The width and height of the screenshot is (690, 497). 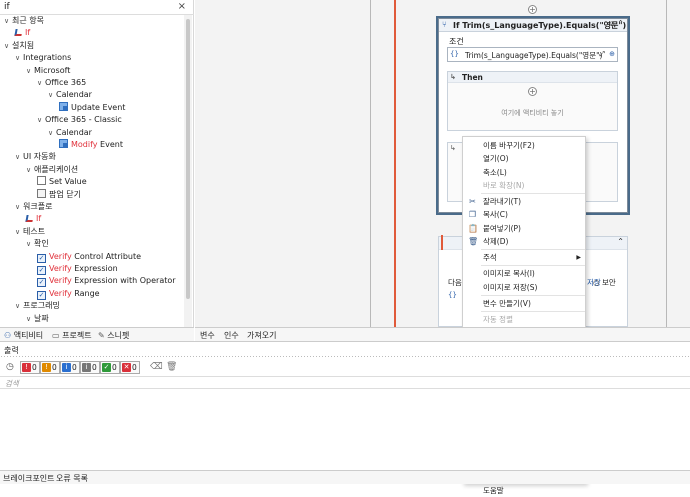 What do you see at coordinates (442, 242) in the screenshot?
I see `breakpoint-marker` at bounding box center [442, 242].